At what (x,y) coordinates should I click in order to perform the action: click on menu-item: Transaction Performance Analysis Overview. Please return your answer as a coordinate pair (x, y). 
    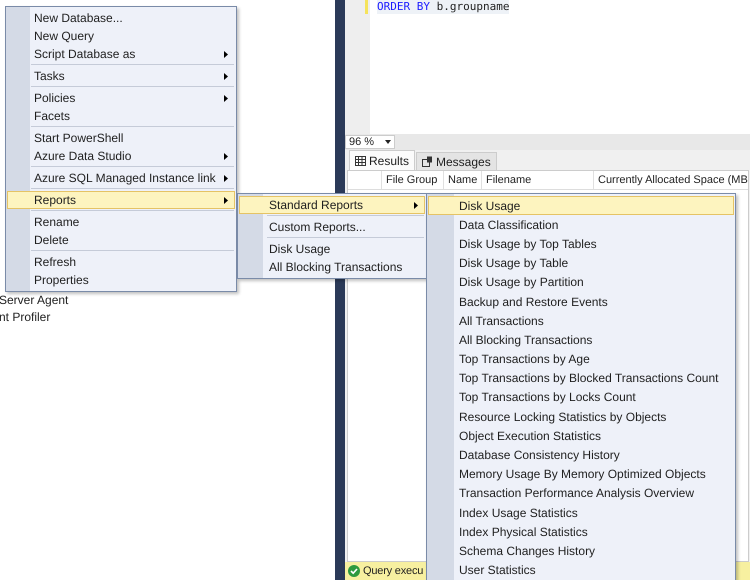
    Looking at the image, I should click on (581, 493).